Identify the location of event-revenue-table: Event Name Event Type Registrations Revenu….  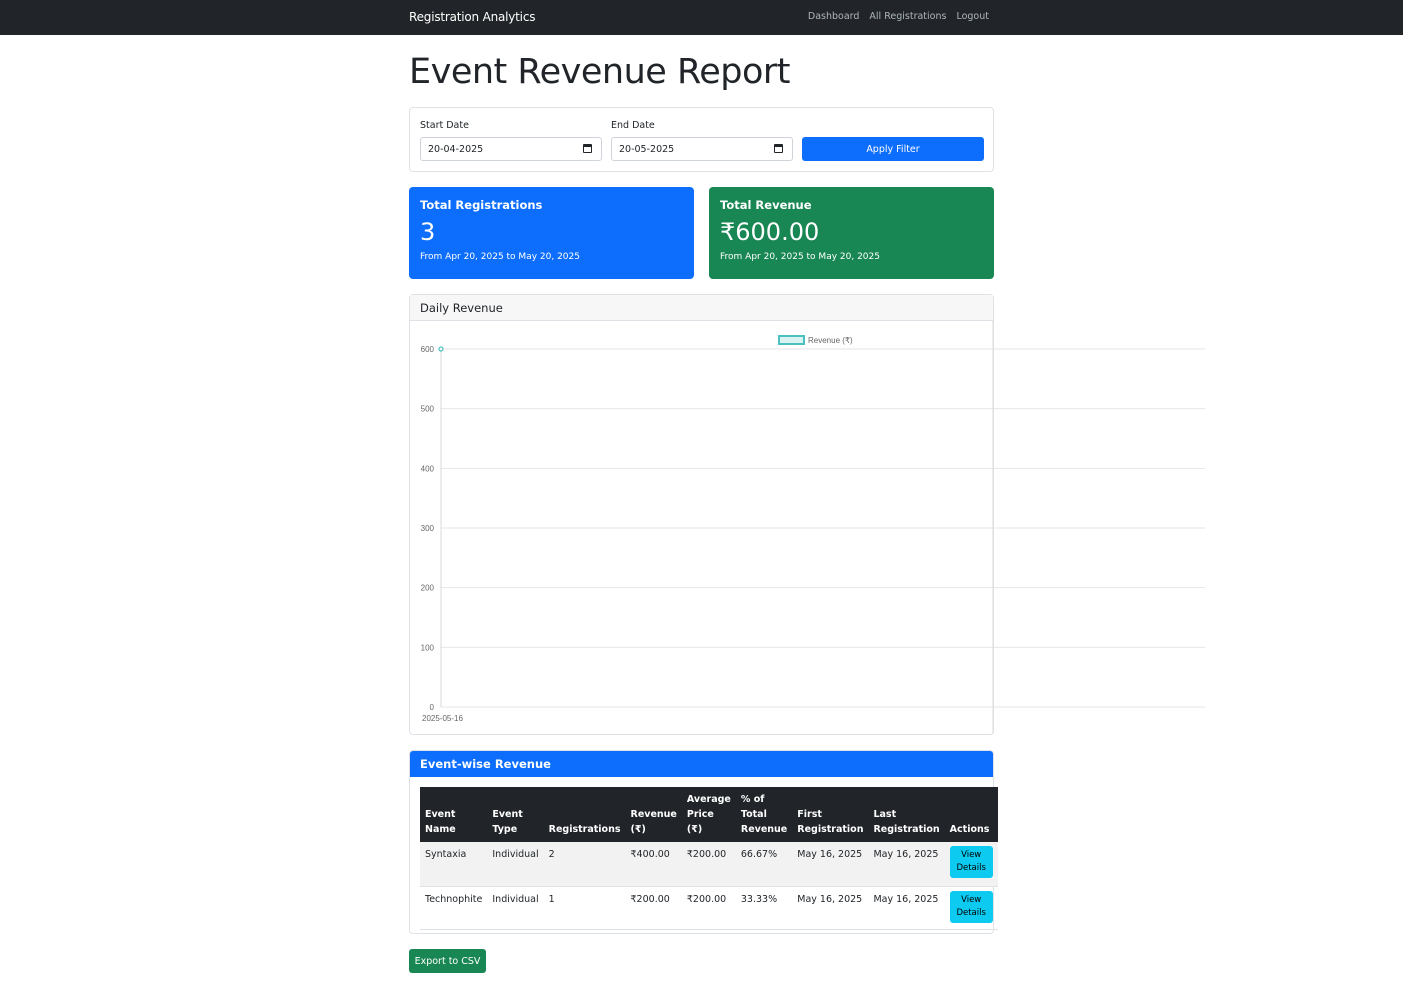
(709, 858).